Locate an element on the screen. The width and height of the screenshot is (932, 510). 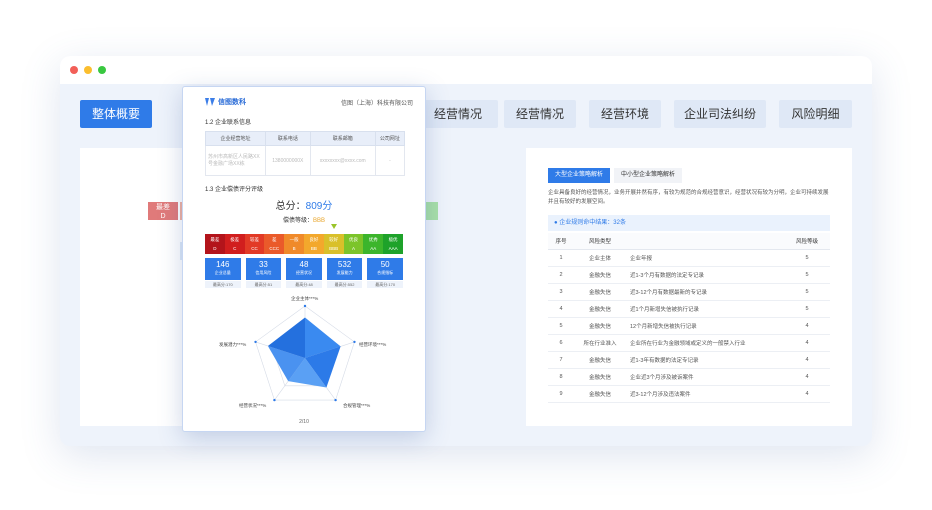
row-index: 1 is located at coordinates (561, 258).